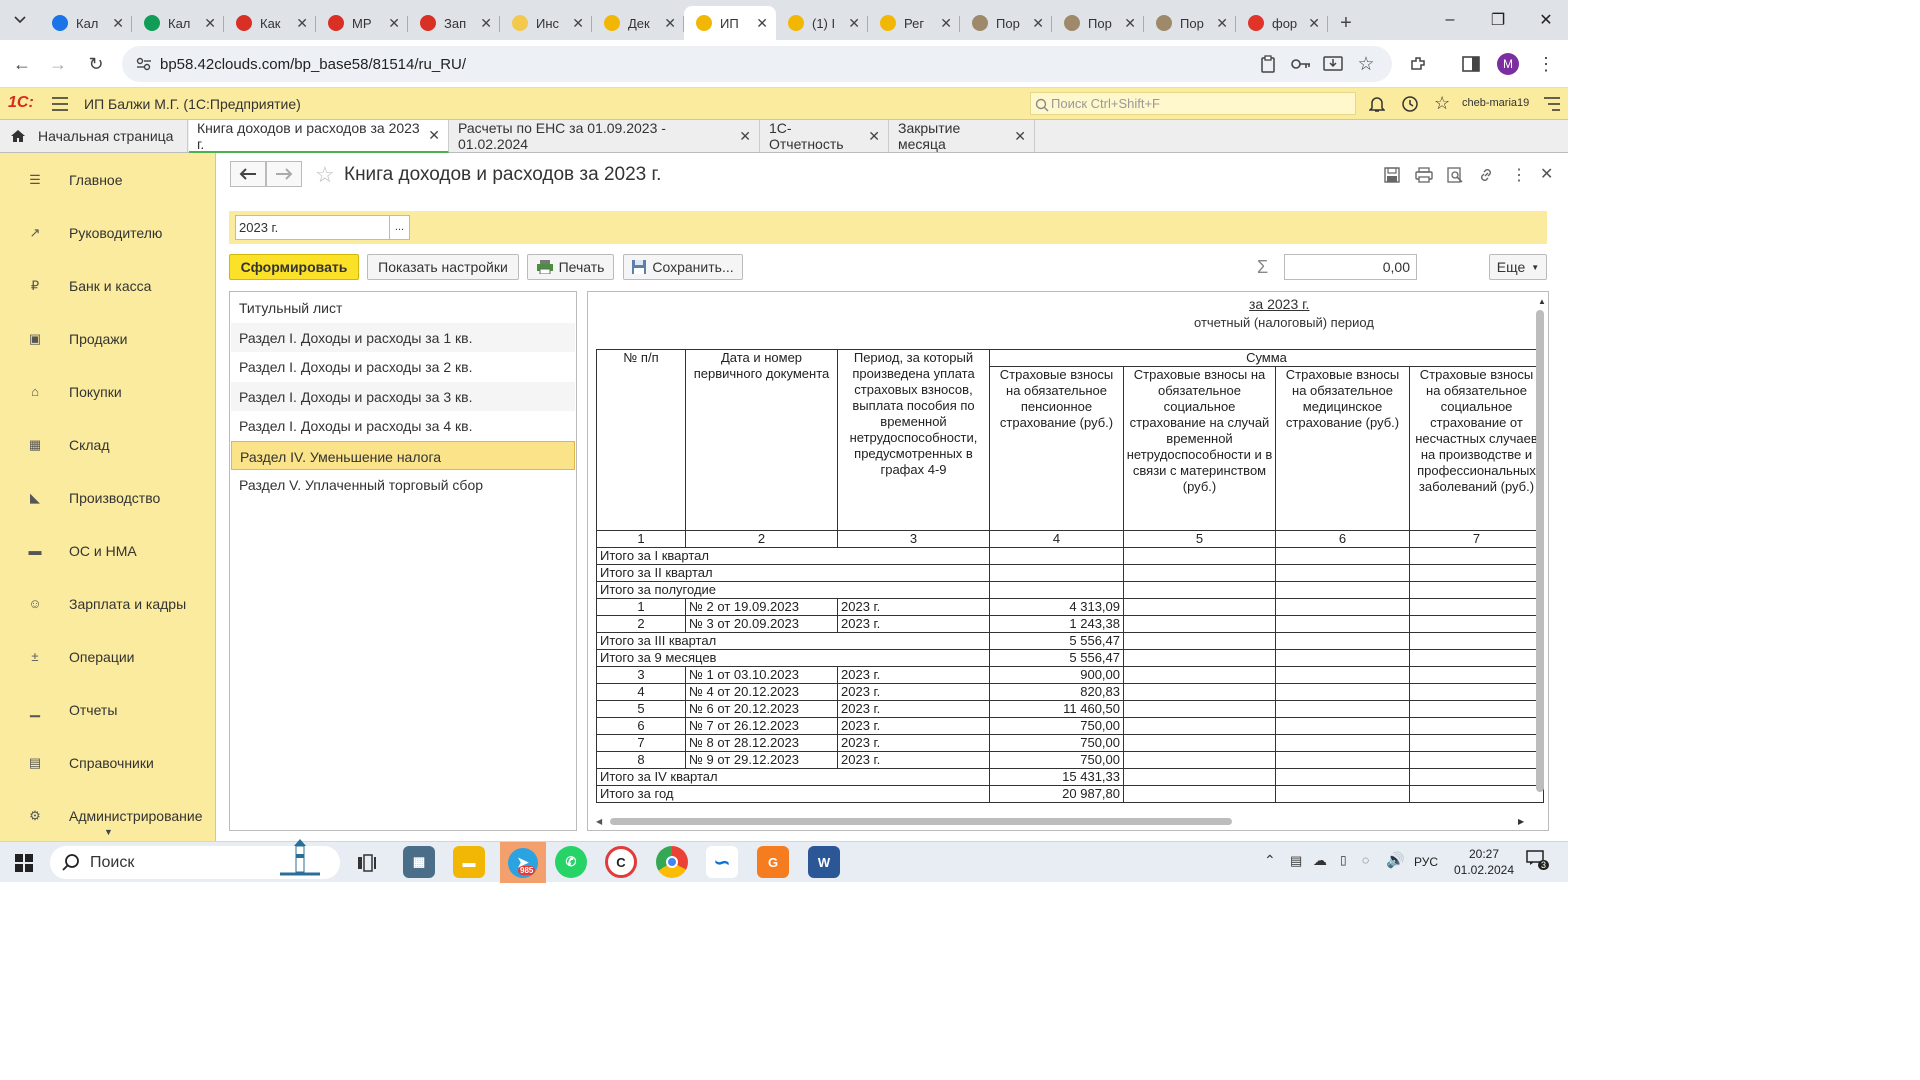 This screenshot has width=1920, height=1080. What do you see at coordinates (403, 484) in the screenshot?
I see `section-item: Раздел V. Уплаченный торговый сбор` at bounding box center [403, 484].